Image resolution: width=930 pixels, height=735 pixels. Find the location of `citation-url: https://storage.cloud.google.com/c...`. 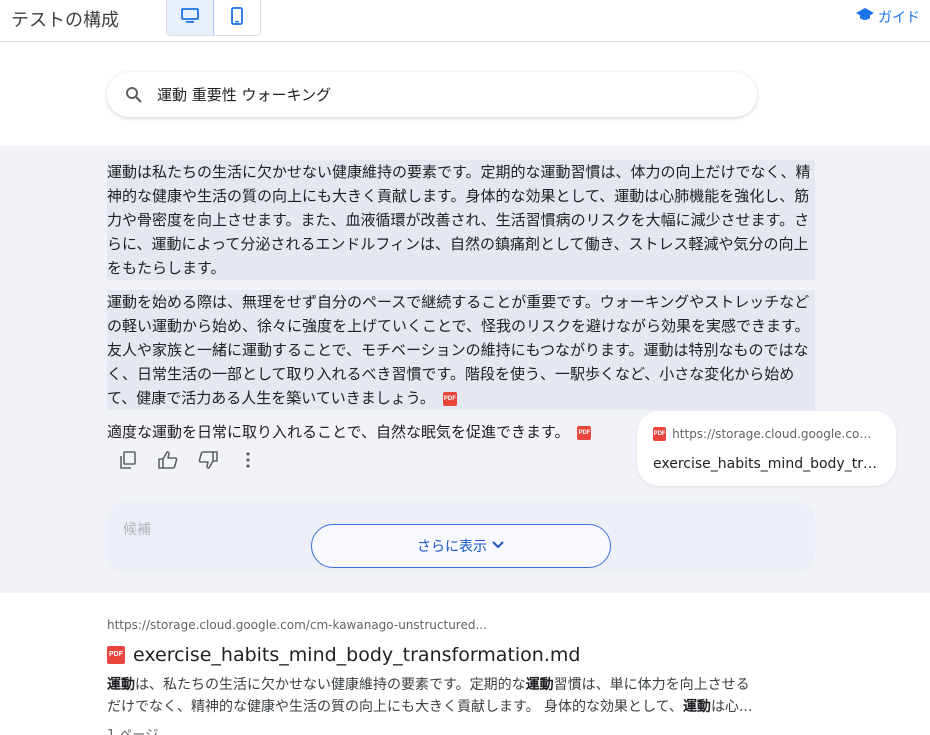

citation-url: https://storage.cloud.google.com/c... is located at coordinates (776, 434).